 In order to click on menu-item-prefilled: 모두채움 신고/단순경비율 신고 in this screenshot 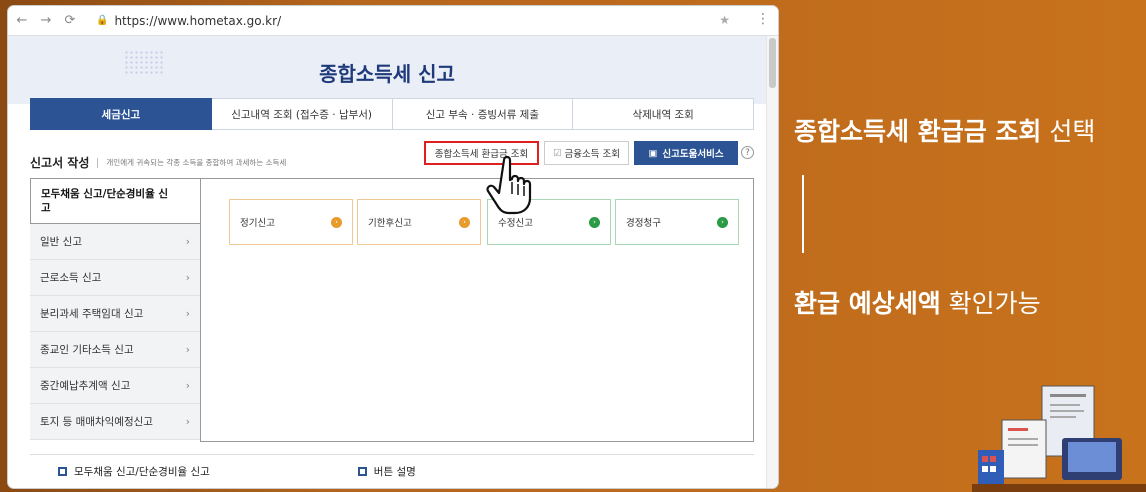, I will do `click(116, 201)`.